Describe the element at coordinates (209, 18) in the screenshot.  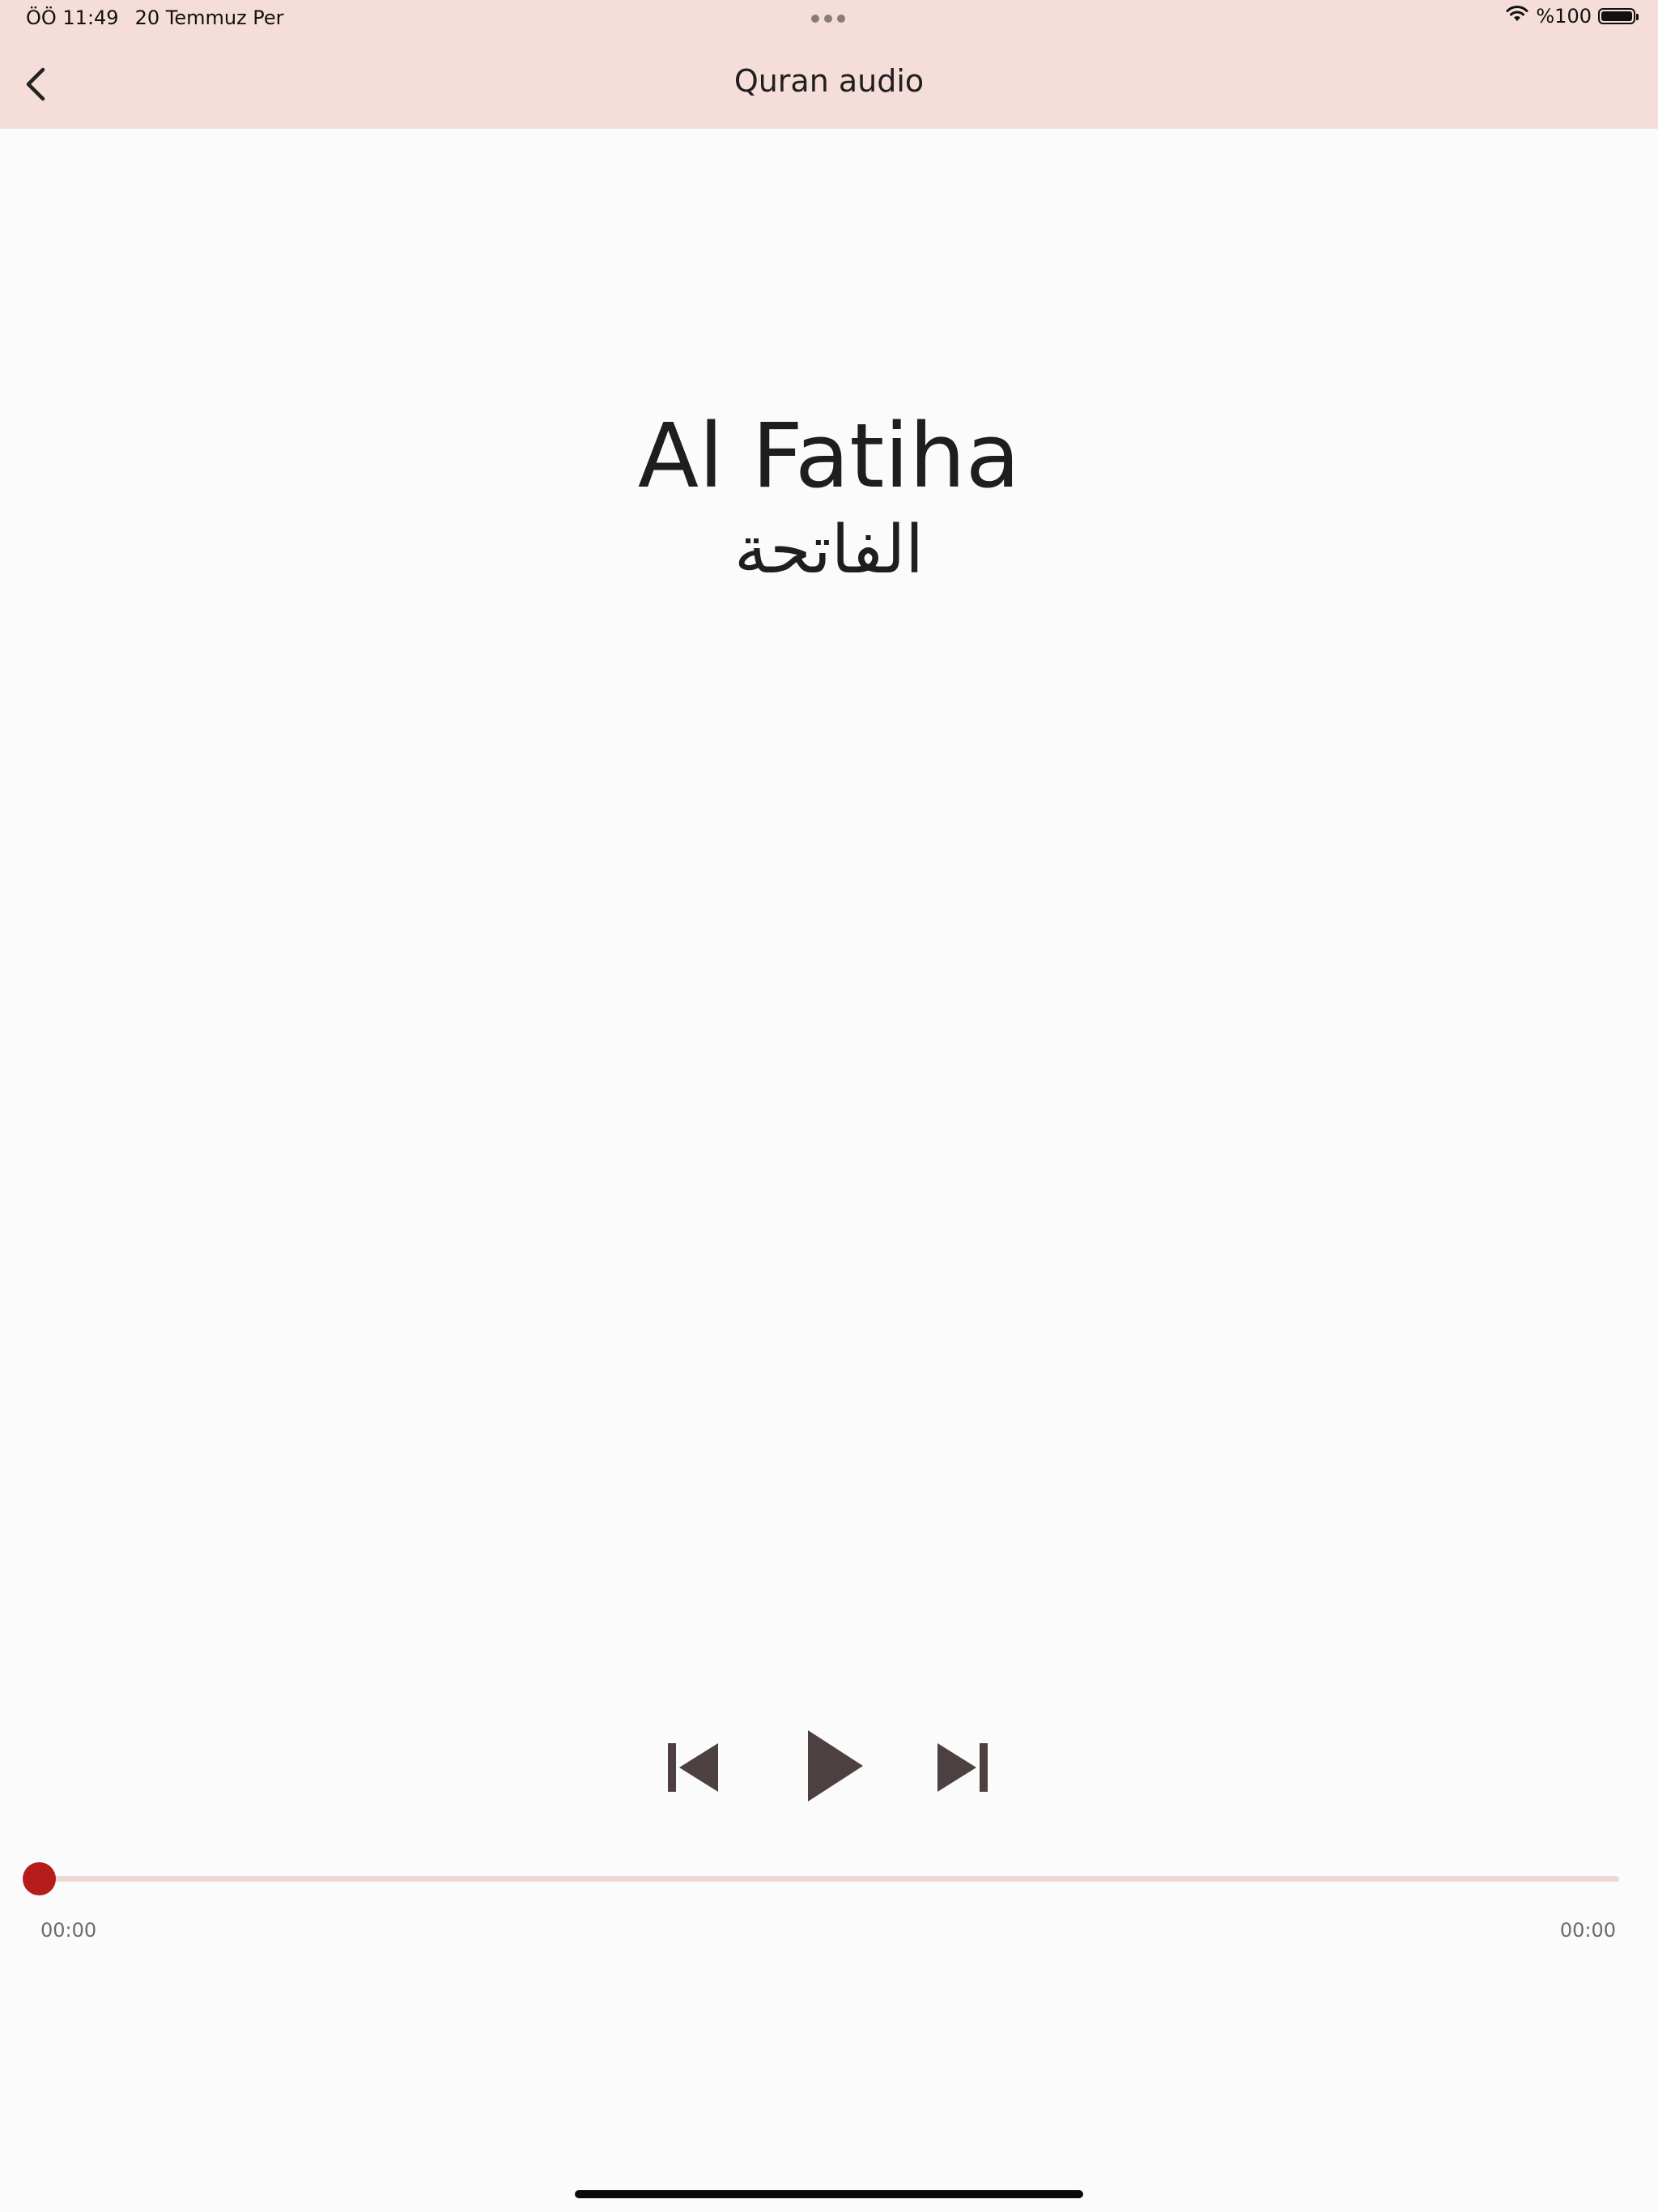
I see `status-date: 20 Temmuz Per` at that location.